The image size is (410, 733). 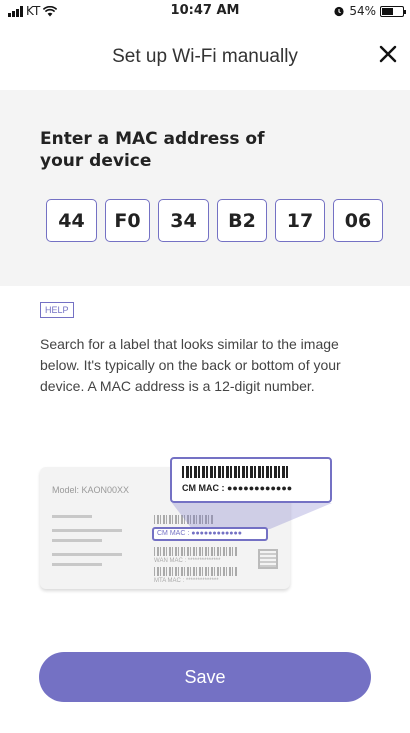 I want to click on mac-heading: Enter a MAC address of your device, so click(x=152, y=150).